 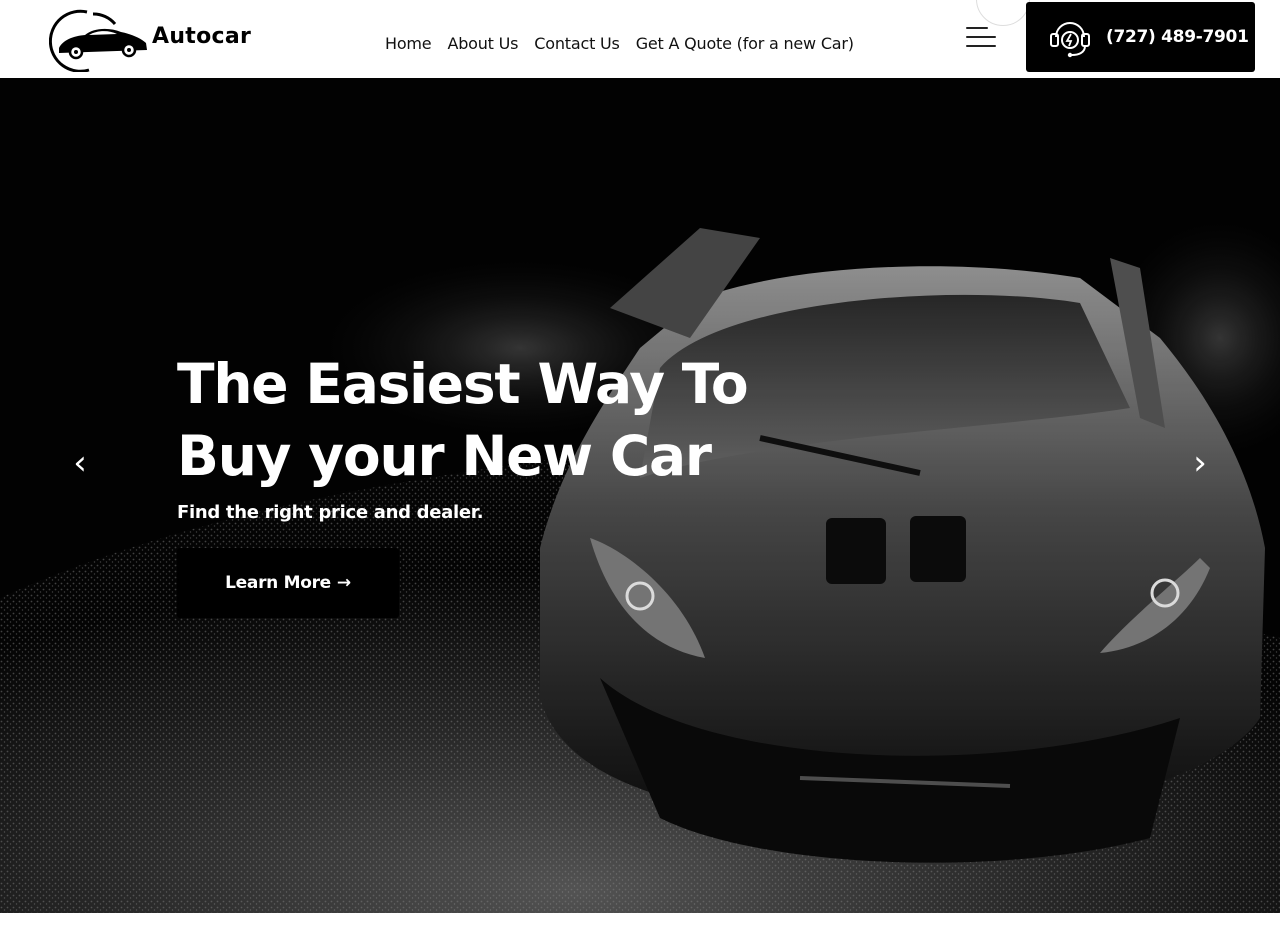 I want to click on page-bottom-strip, so click(x=640, y=921).